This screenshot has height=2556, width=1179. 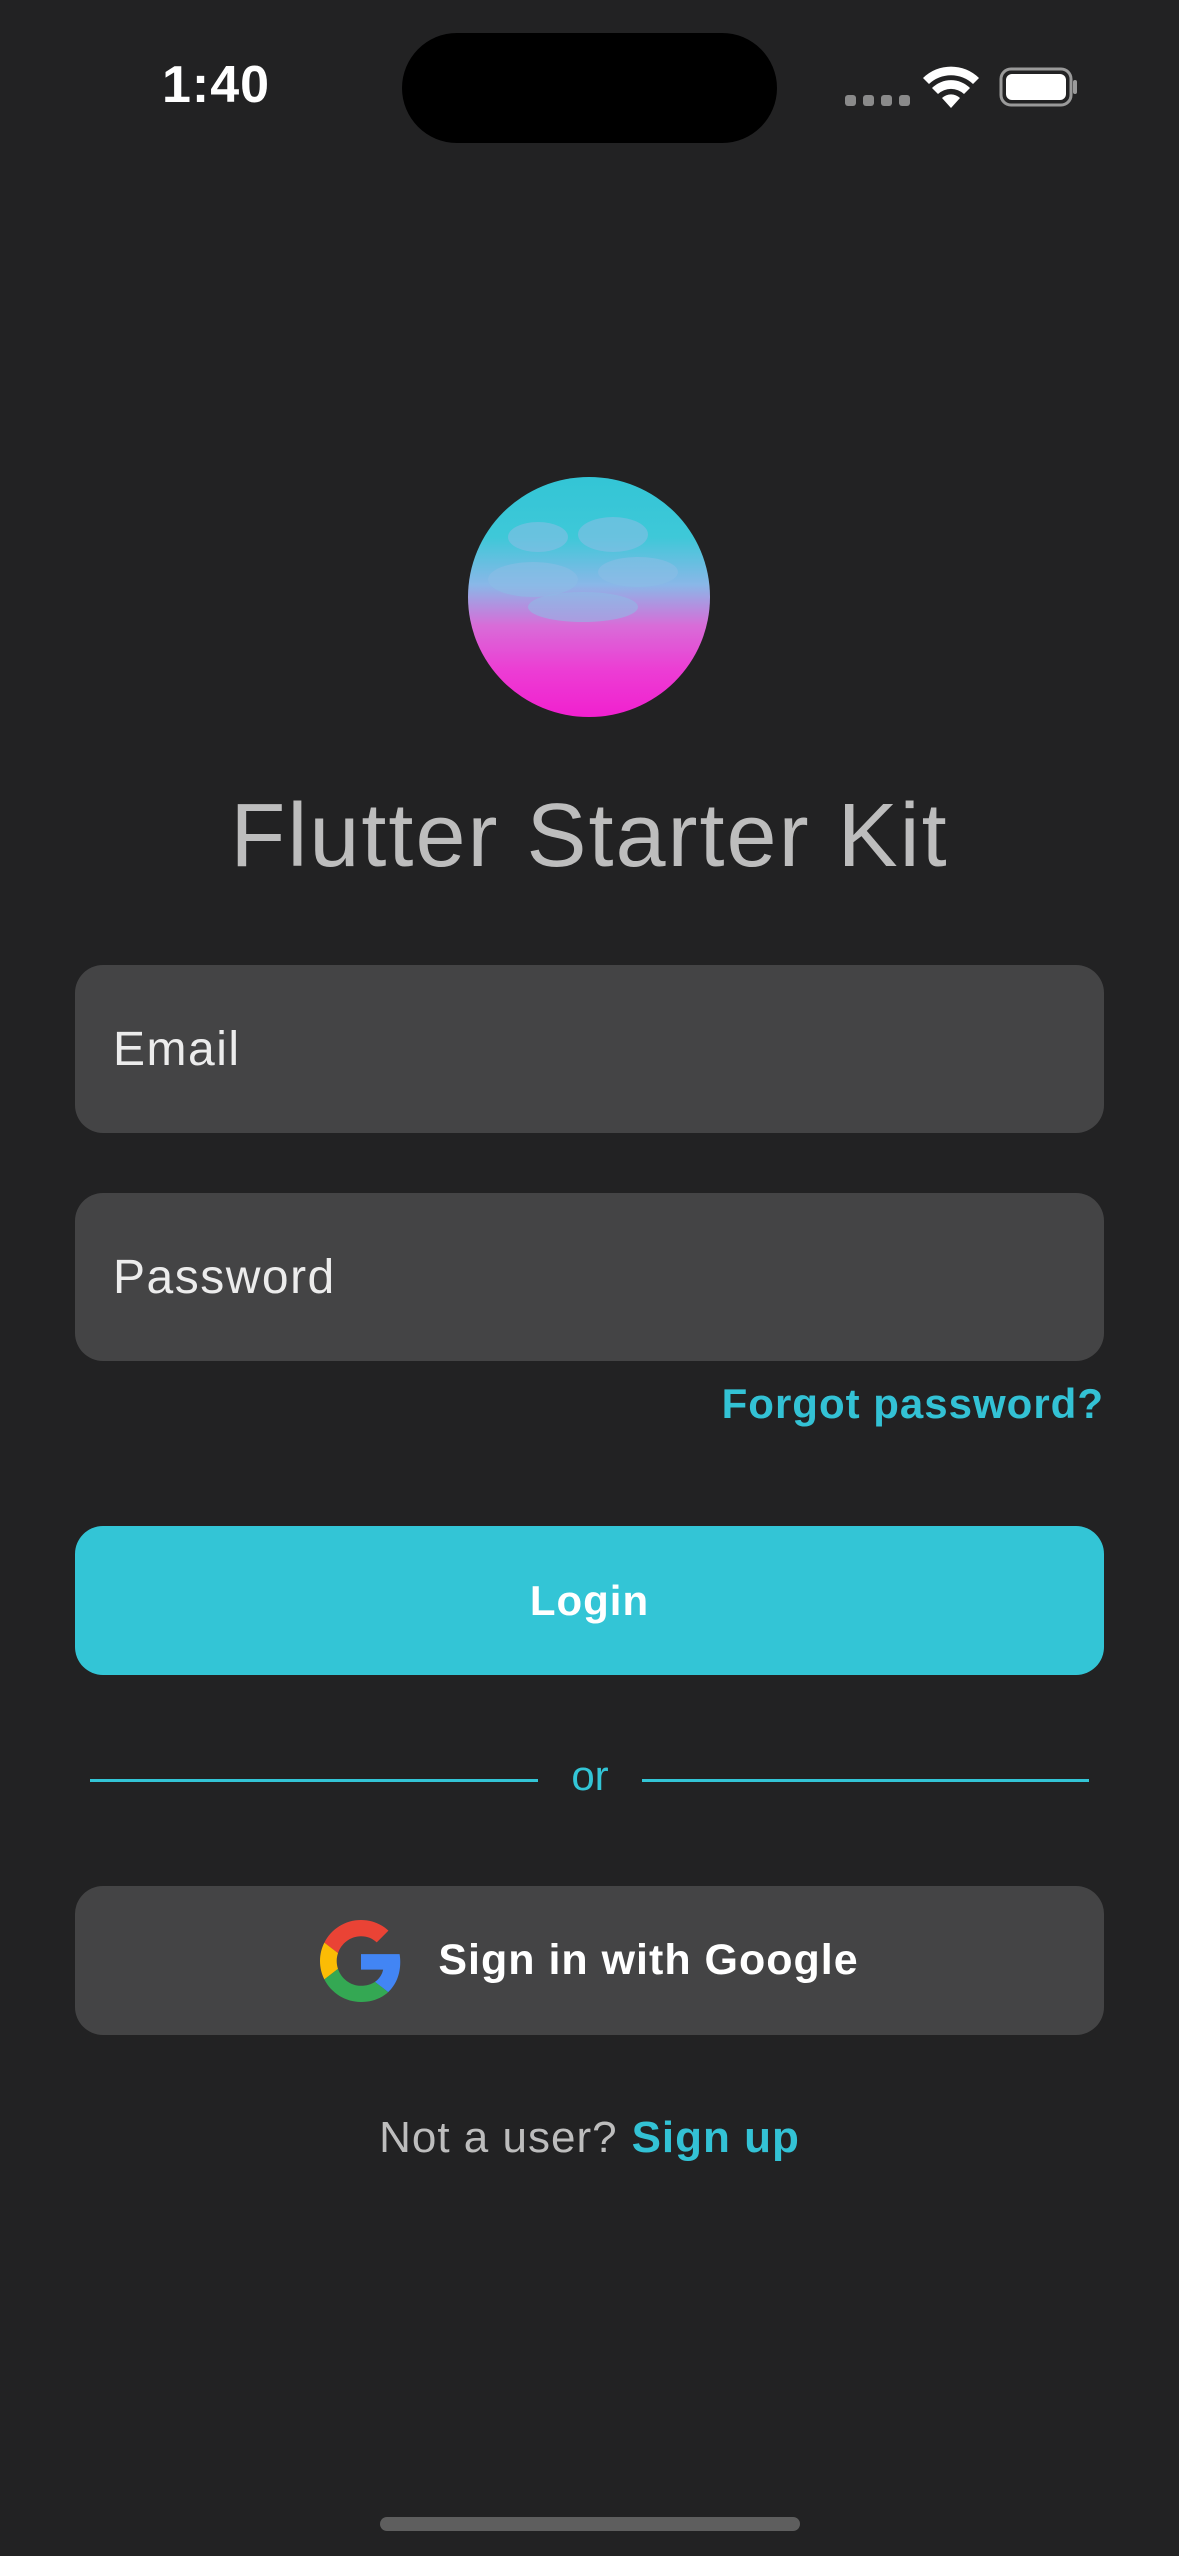 What do you see at coordinates (589, 597) in the screenshot?
I see `app-logo` at bounding box center [589, 597].